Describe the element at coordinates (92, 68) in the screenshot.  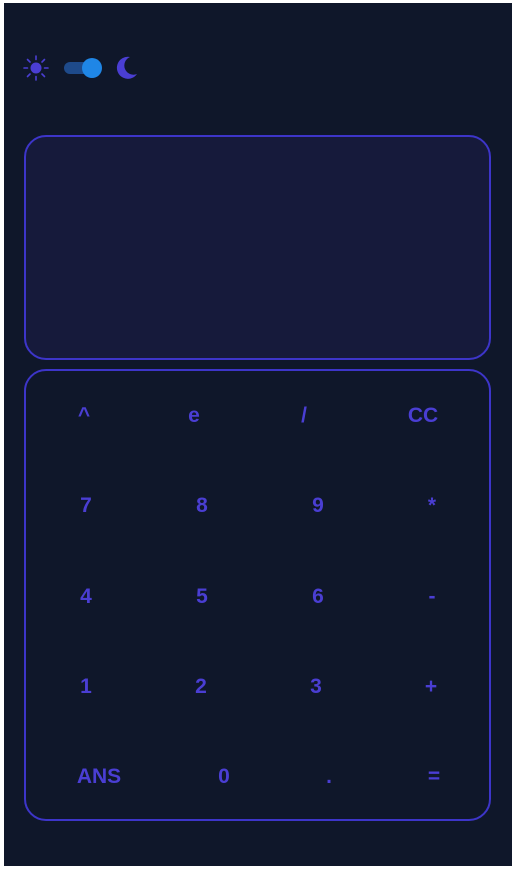
I see `toggle-knob` at that location.